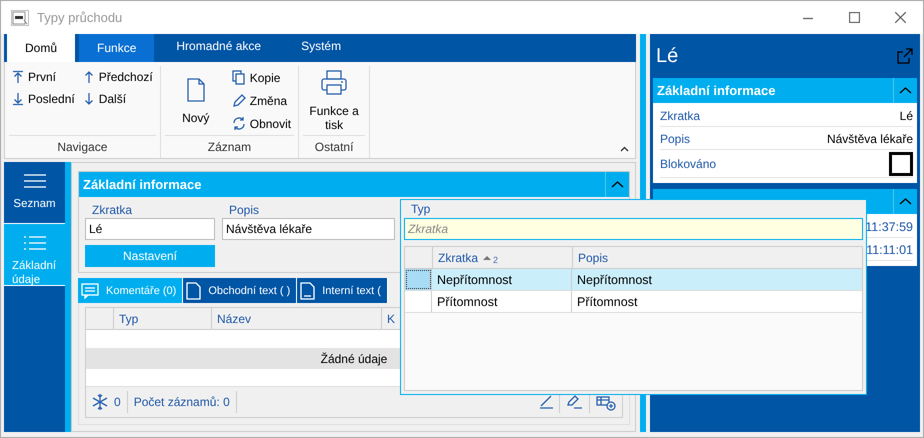 The height and width of the screenshot is (438, 924). Describe the element at coordinates (495, 260) in the screenshot. I see `sort-order: 2` at that location.